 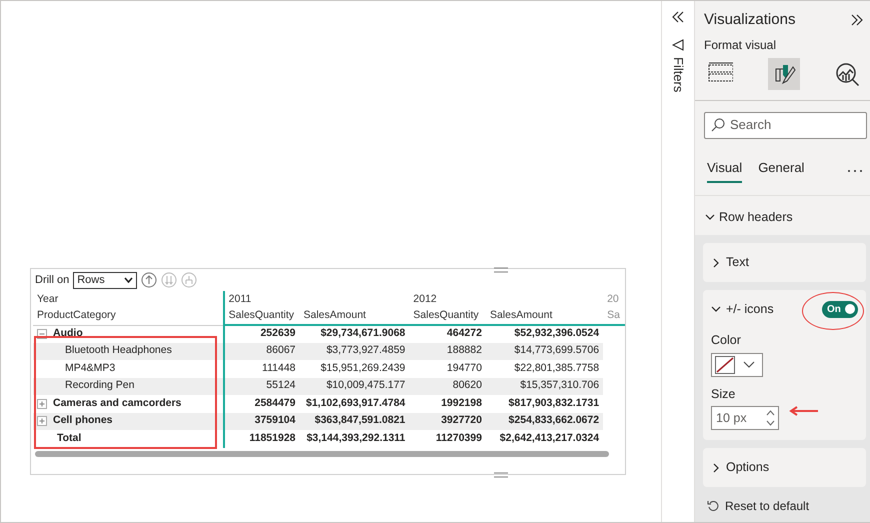 I want to click on table-cell: 86067, so click(x=262, y=351).